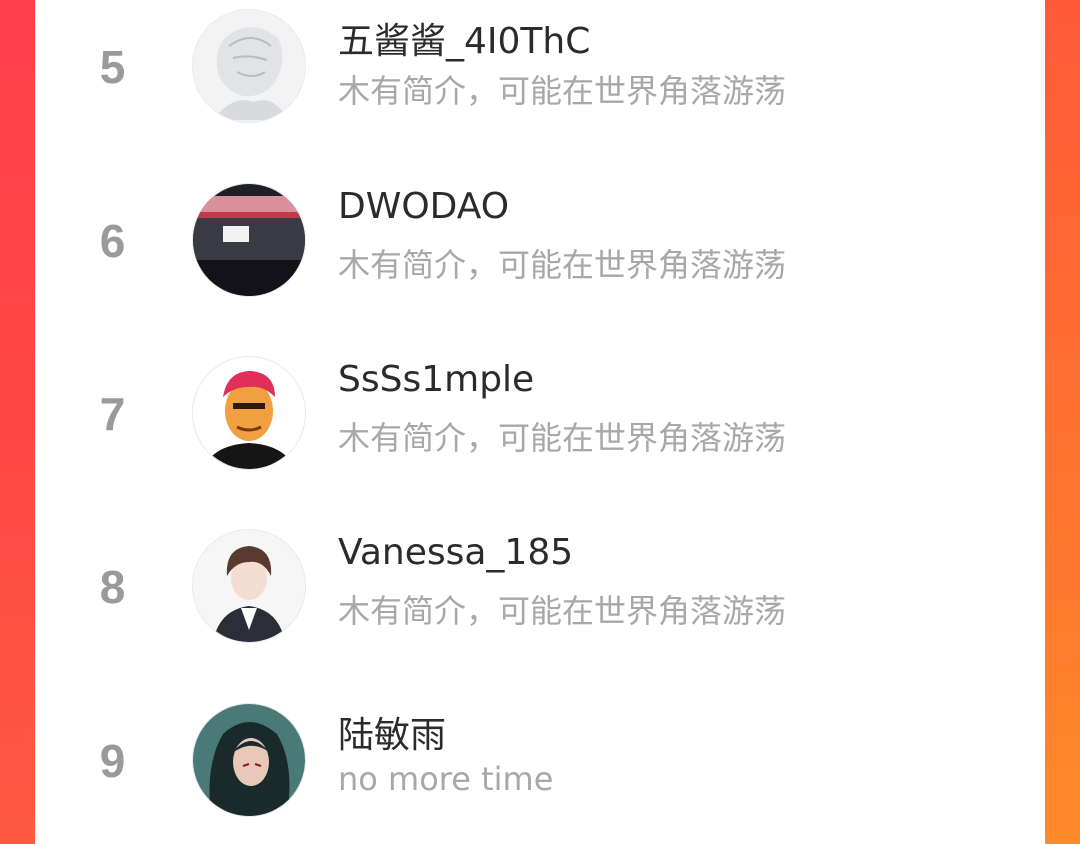 Image resolution: width=1080 pixels, height=844 pixels. I want to click on anime-boy-suit-avatar-icon, so click(249, 586).